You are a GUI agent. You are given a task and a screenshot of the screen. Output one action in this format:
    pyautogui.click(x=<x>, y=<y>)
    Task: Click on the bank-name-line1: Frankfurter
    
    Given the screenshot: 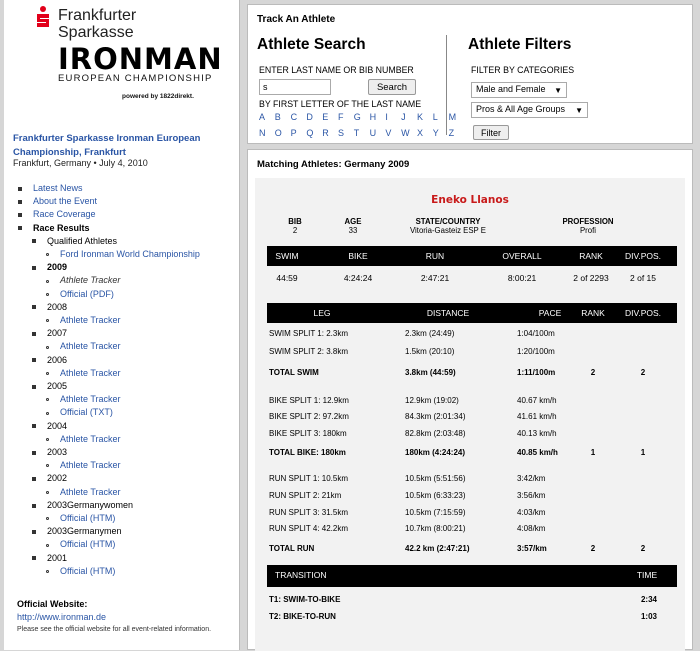 What is the action you would take?
    pyautogui.click(x=97, y=15)
    